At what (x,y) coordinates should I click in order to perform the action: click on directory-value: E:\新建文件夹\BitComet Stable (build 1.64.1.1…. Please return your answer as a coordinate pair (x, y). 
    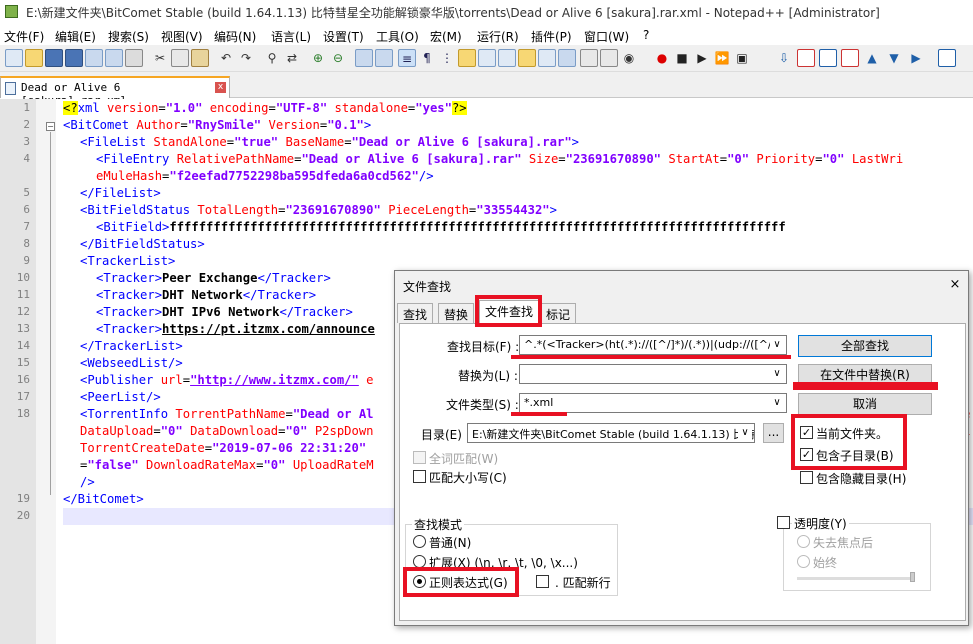
    Looking at the image, I should click on (613, 434).